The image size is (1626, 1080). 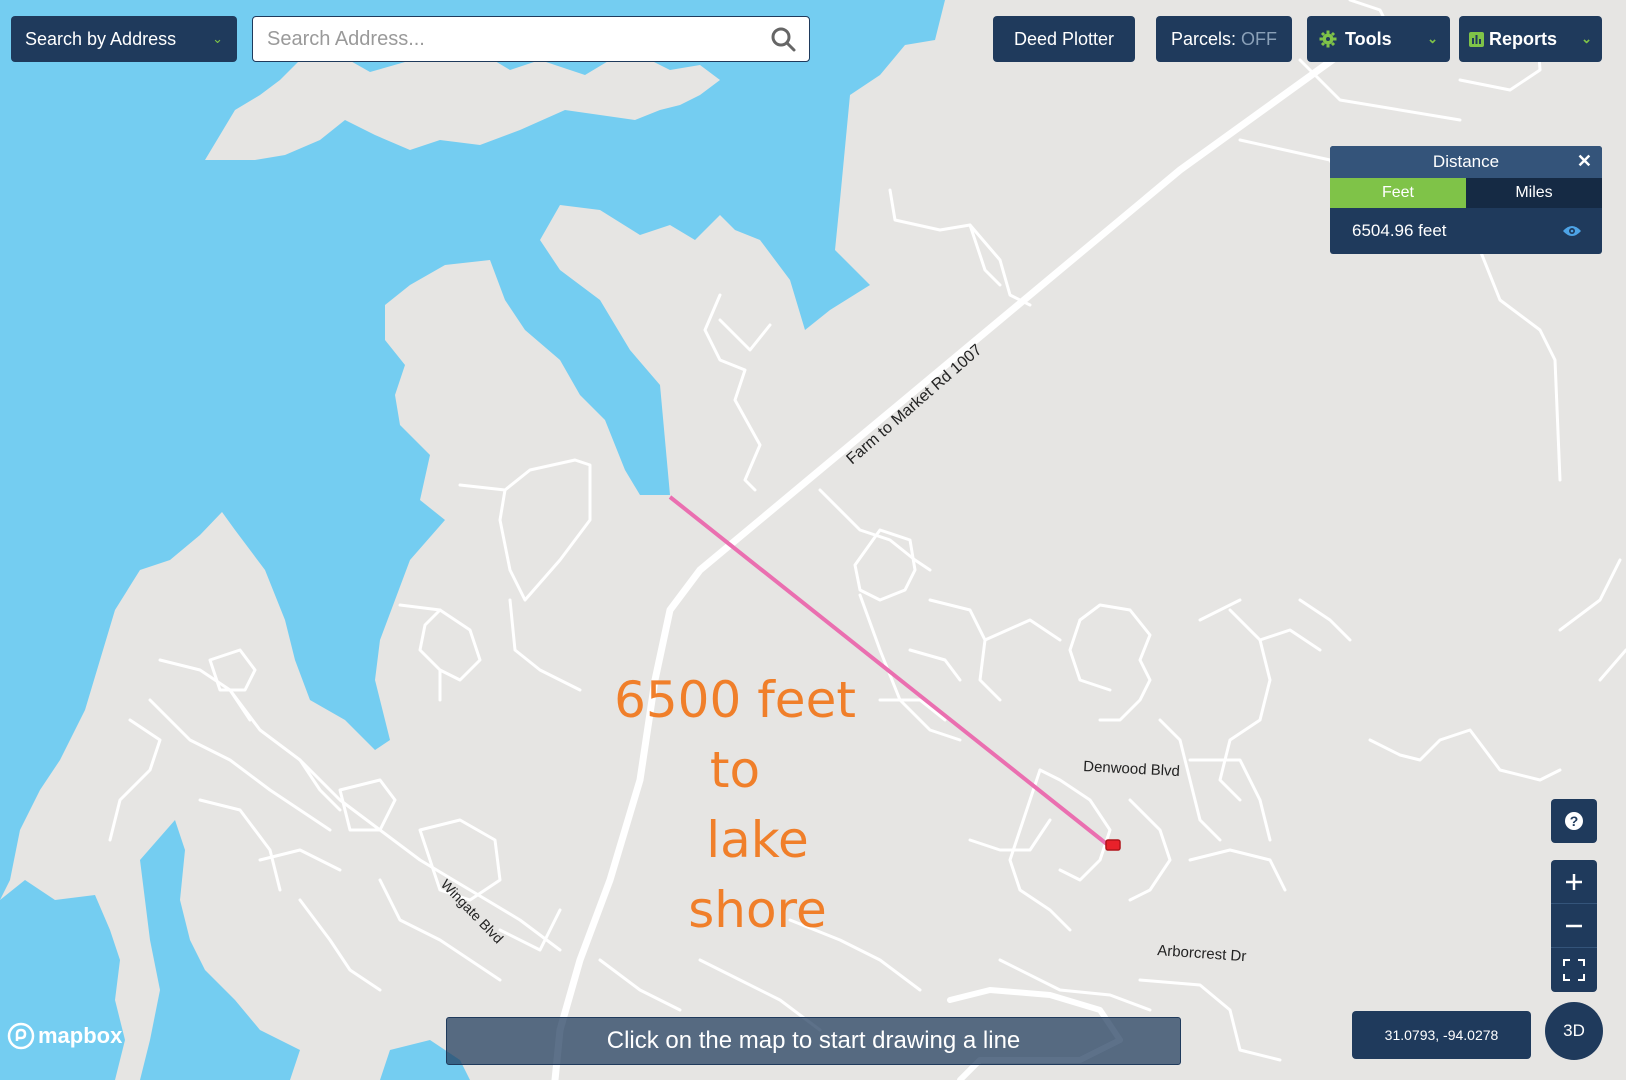 What do you see at coordinates (21, 1036) in the screenshot?
I see `mapbox-logo-icon` at bounding box center [21, 1036].